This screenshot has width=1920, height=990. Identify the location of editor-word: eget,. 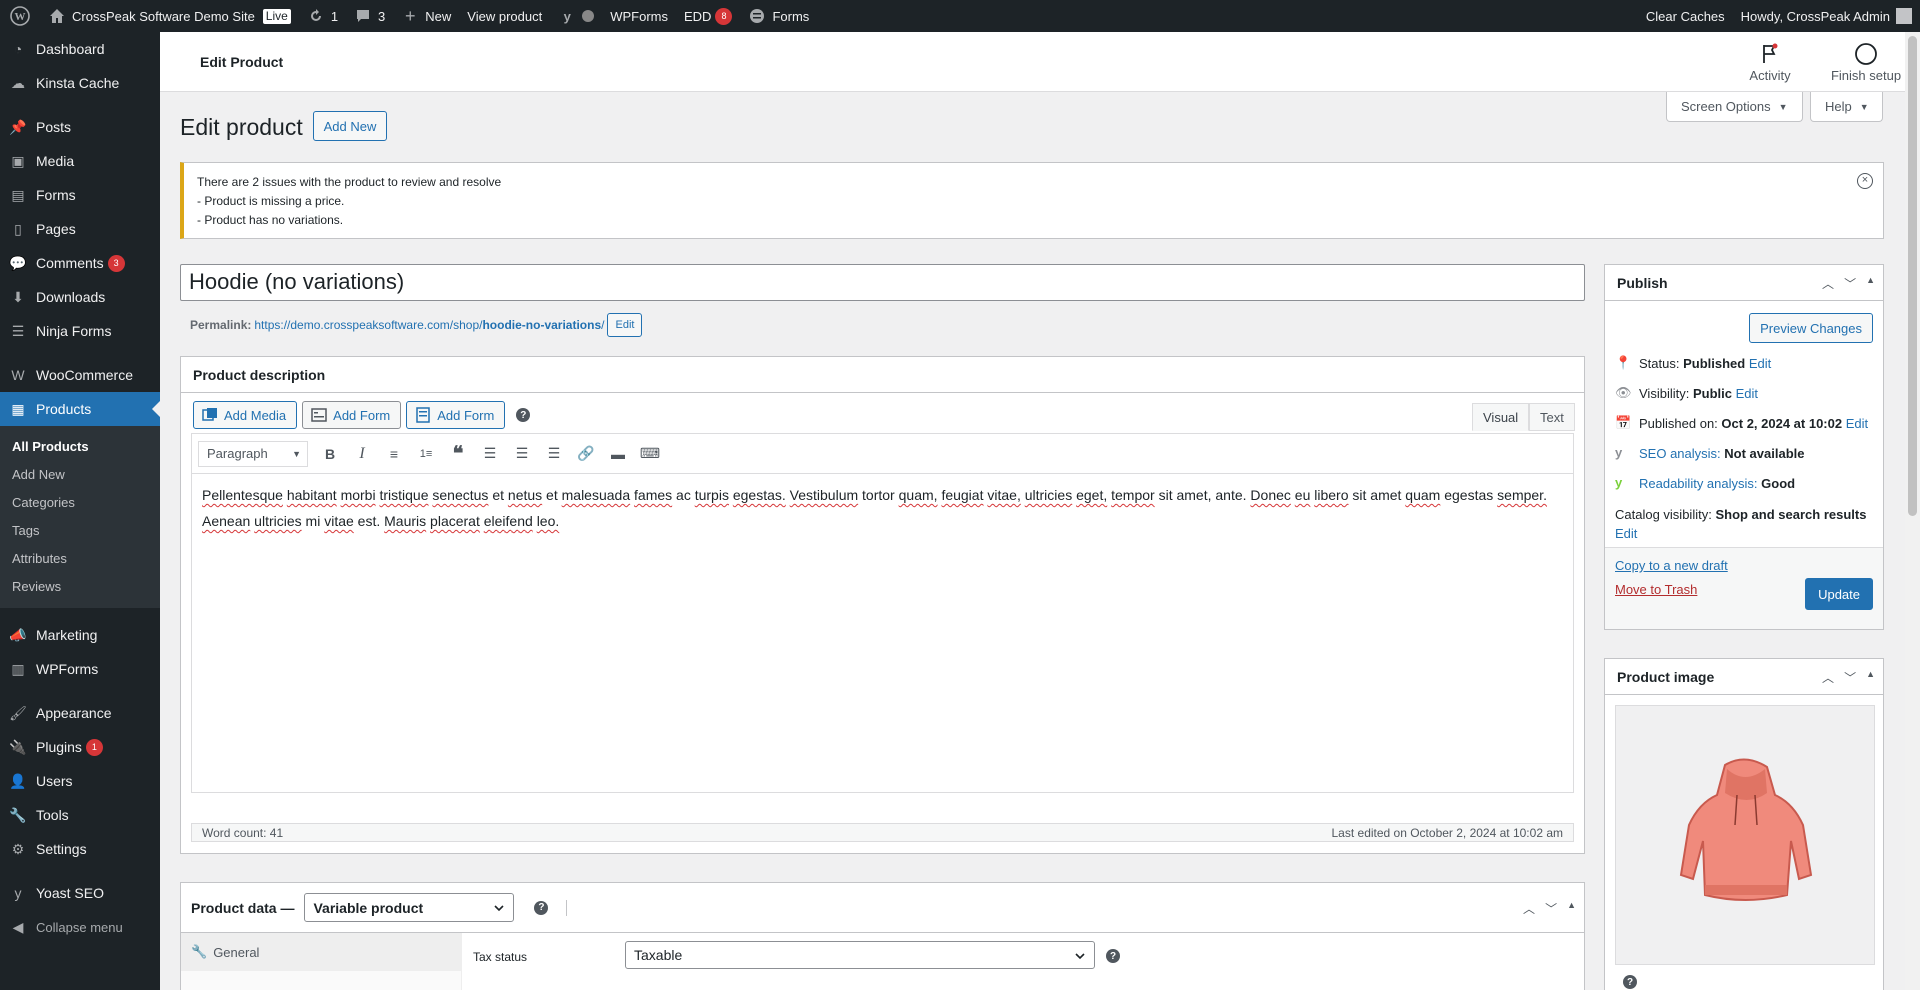
(1092, 495).